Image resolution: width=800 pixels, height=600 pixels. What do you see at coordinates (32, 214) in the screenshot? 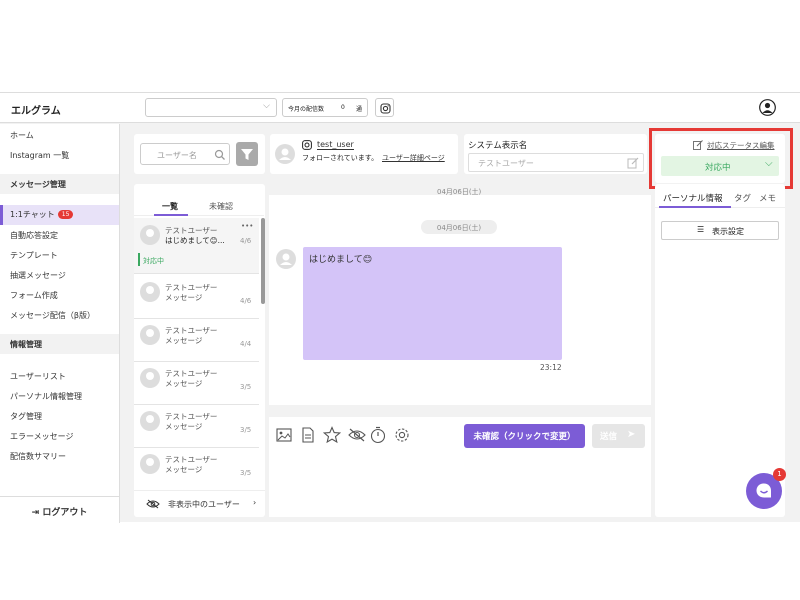
I see `chat-label: 1:1チャット` at bounding box center [32, 214].